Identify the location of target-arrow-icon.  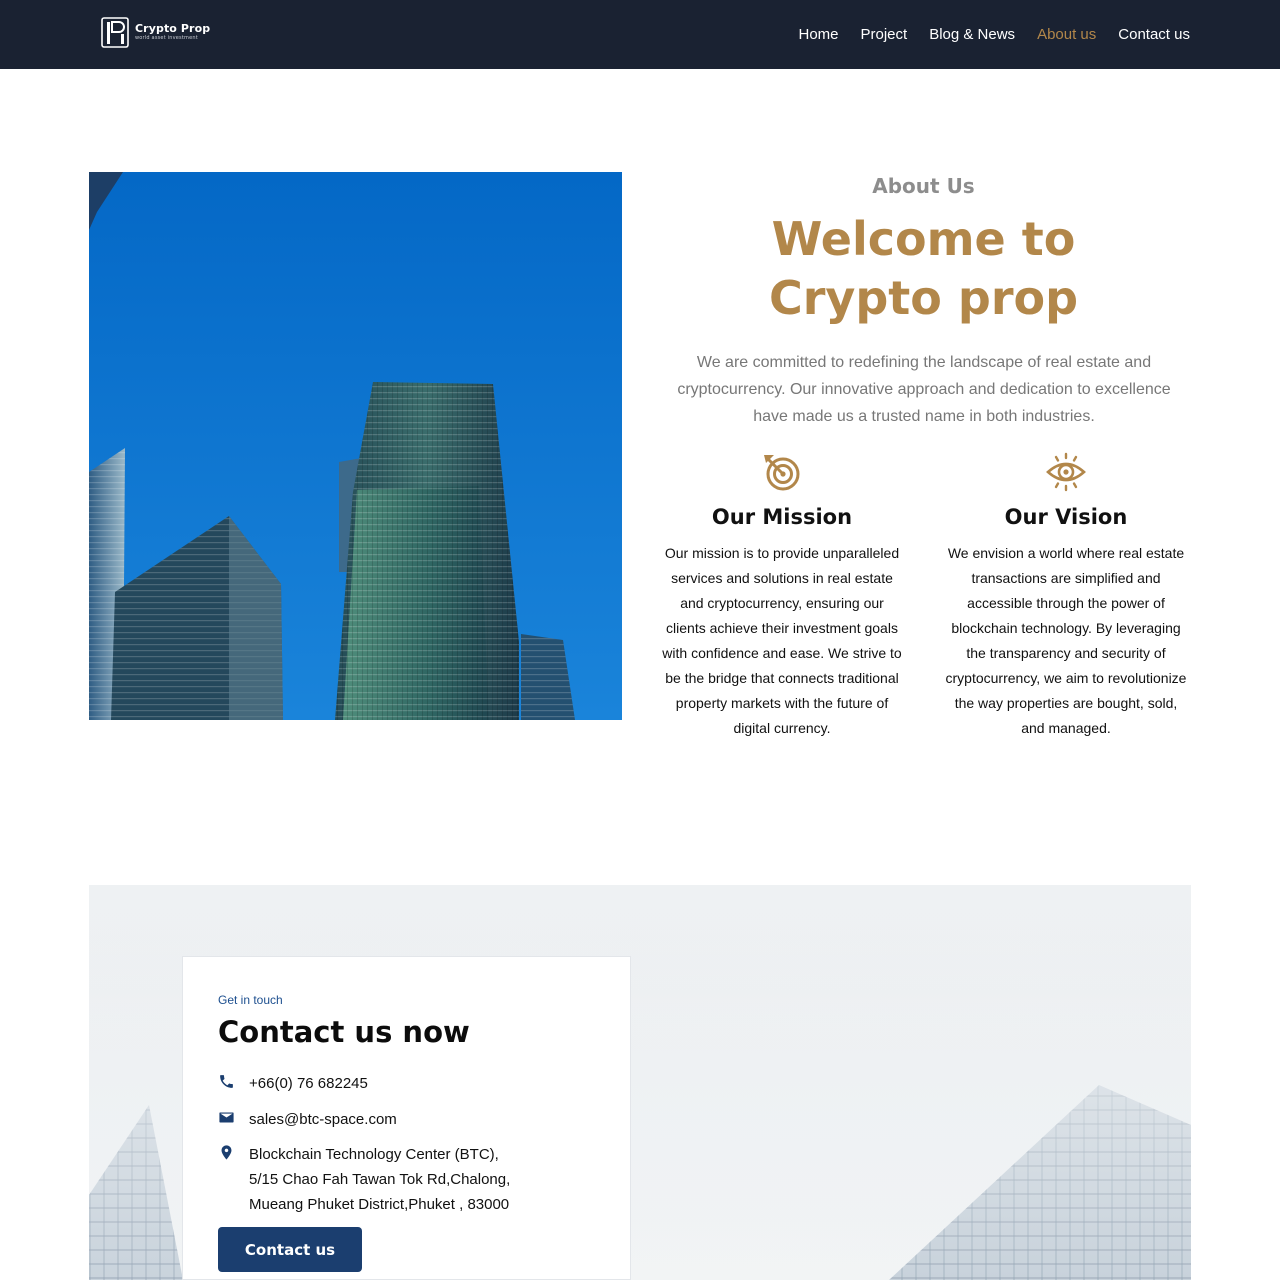
(782, 473).